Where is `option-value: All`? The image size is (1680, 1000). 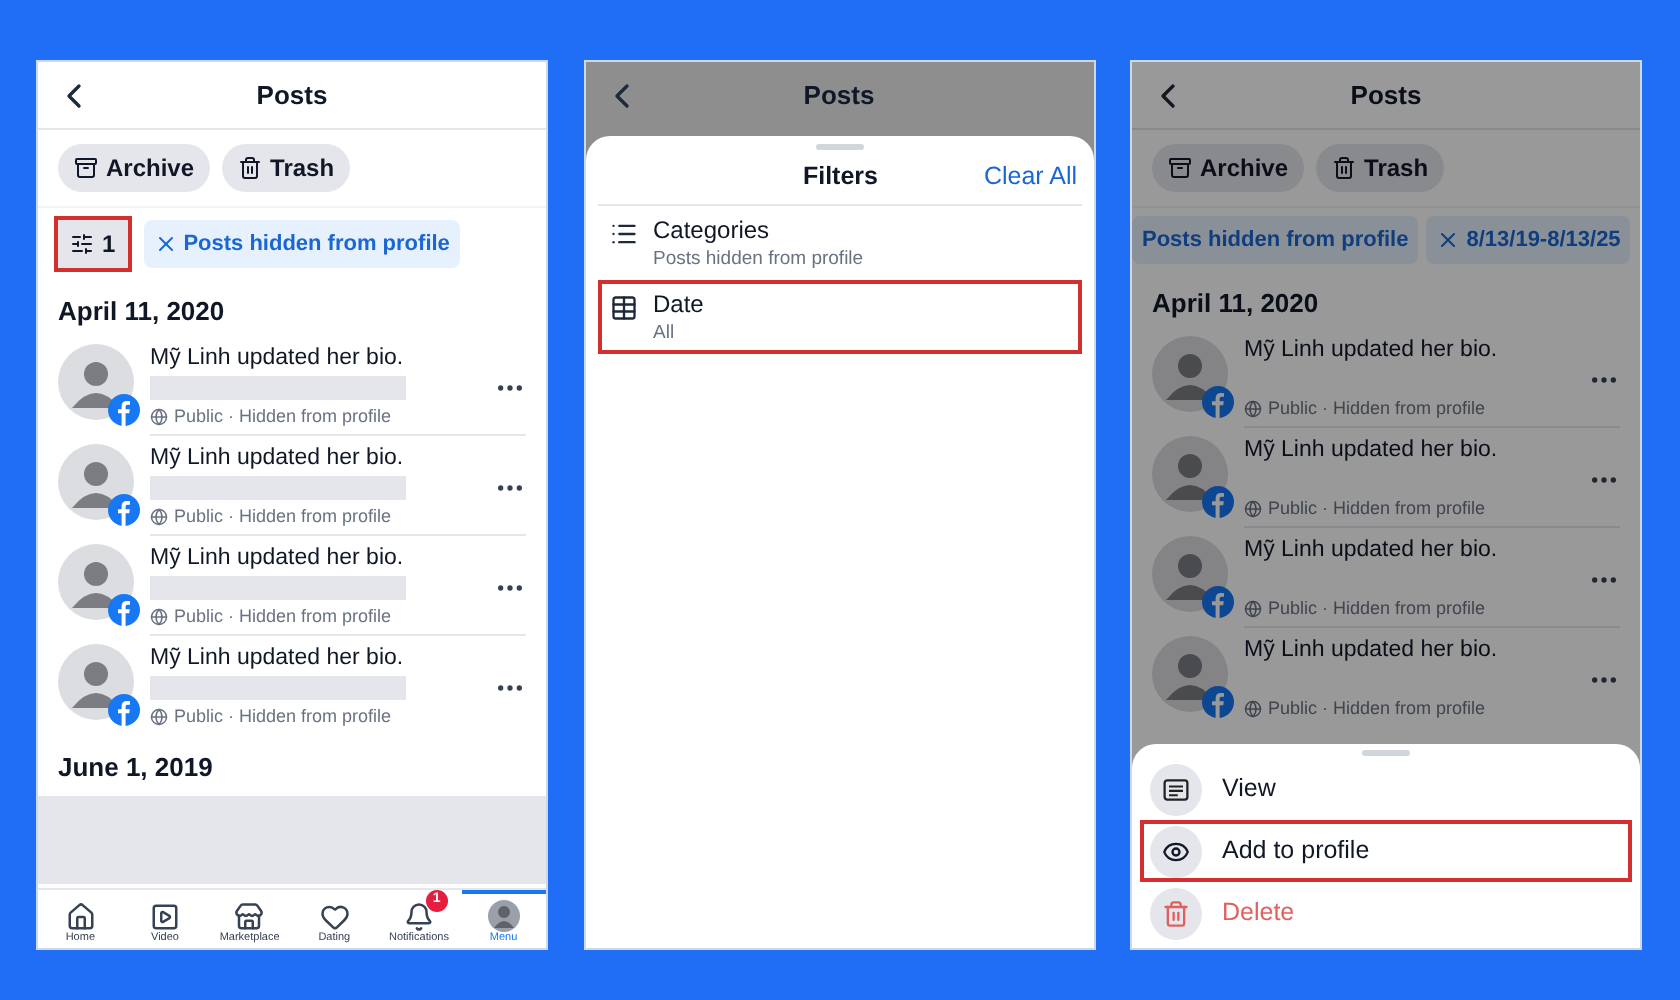 option-value: All is located at coordinates (665, 333).